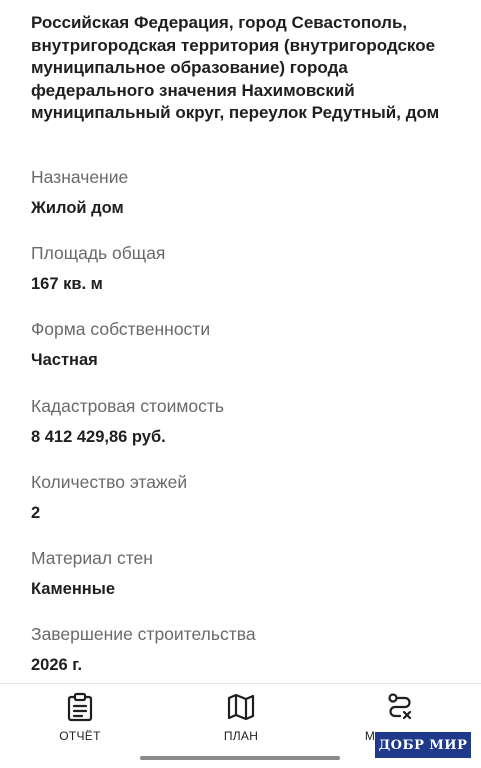 Image resolution: width=481 pixels, height=768 pixels. Describe the element at coordinates (36, 513) in the screenshot. I see `field-value: 2` at that location.